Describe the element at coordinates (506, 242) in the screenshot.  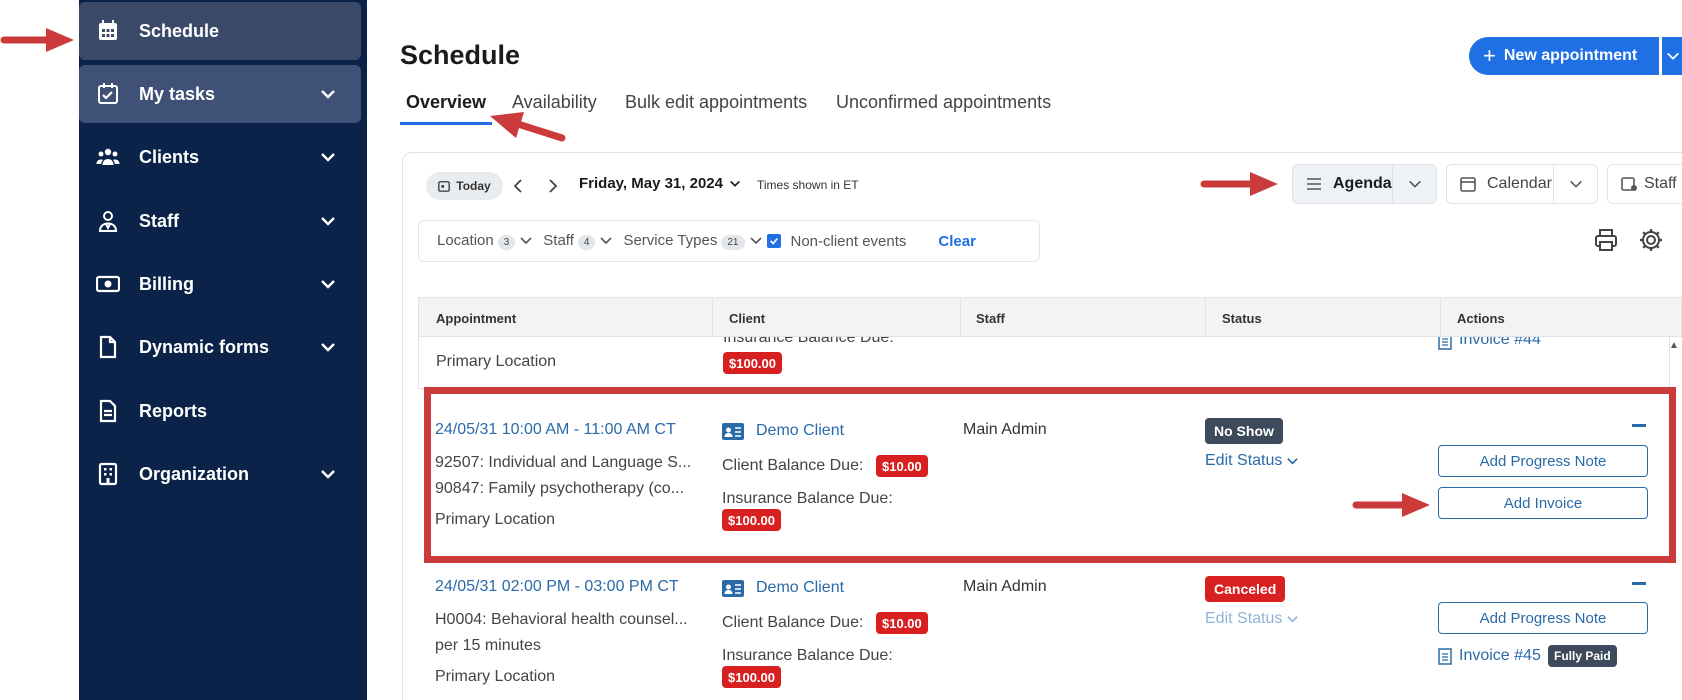
I see `filter-location-count: 3` at that location.